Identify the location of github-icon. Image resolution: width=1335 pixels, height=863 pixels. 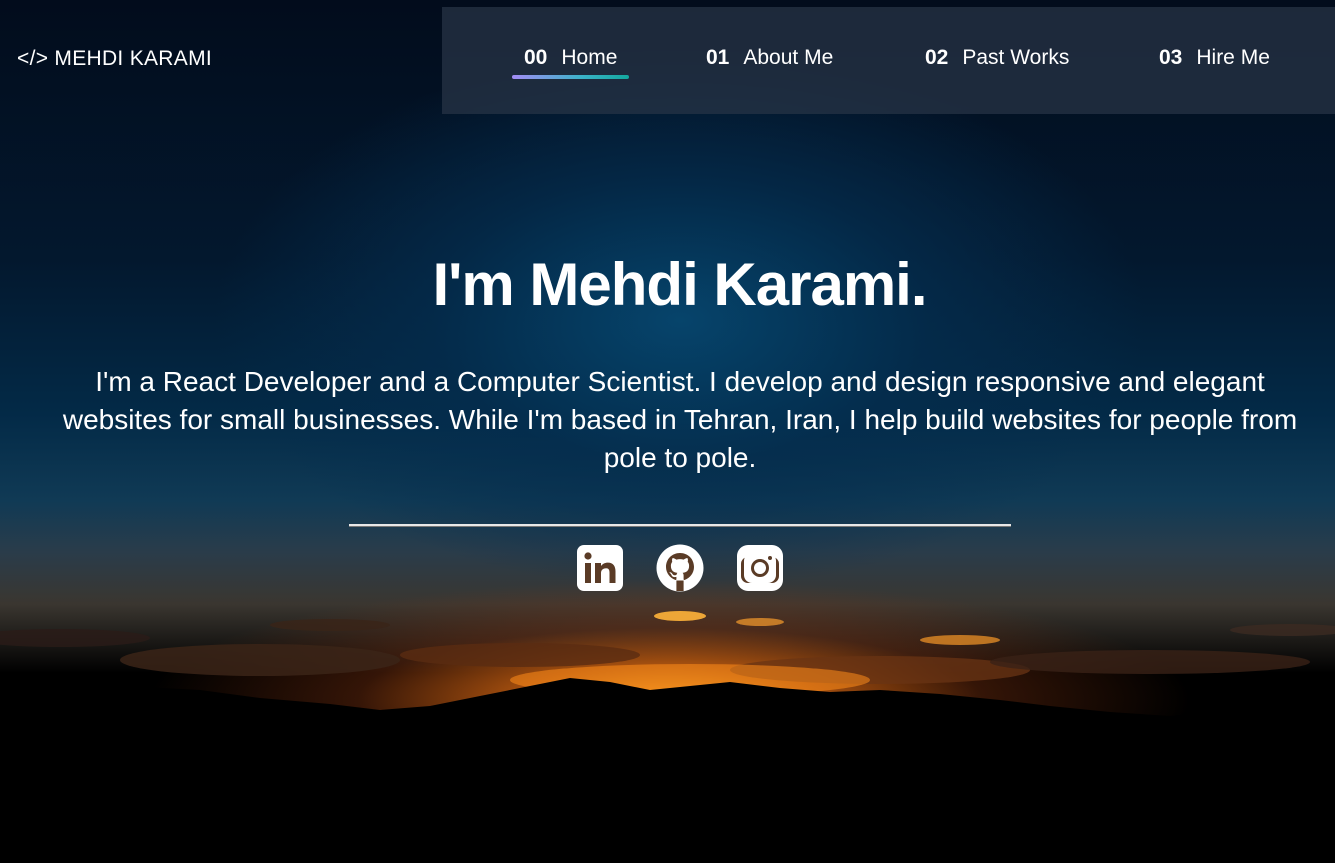
(680, 568).